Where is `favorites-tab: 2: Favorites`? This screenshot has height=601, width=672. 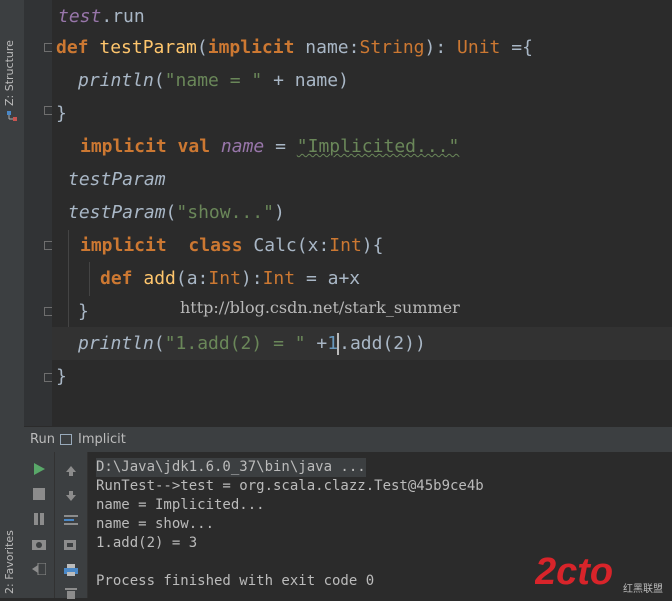 favorites-tab: 2: Favorites is located at coordinates (12, 544).